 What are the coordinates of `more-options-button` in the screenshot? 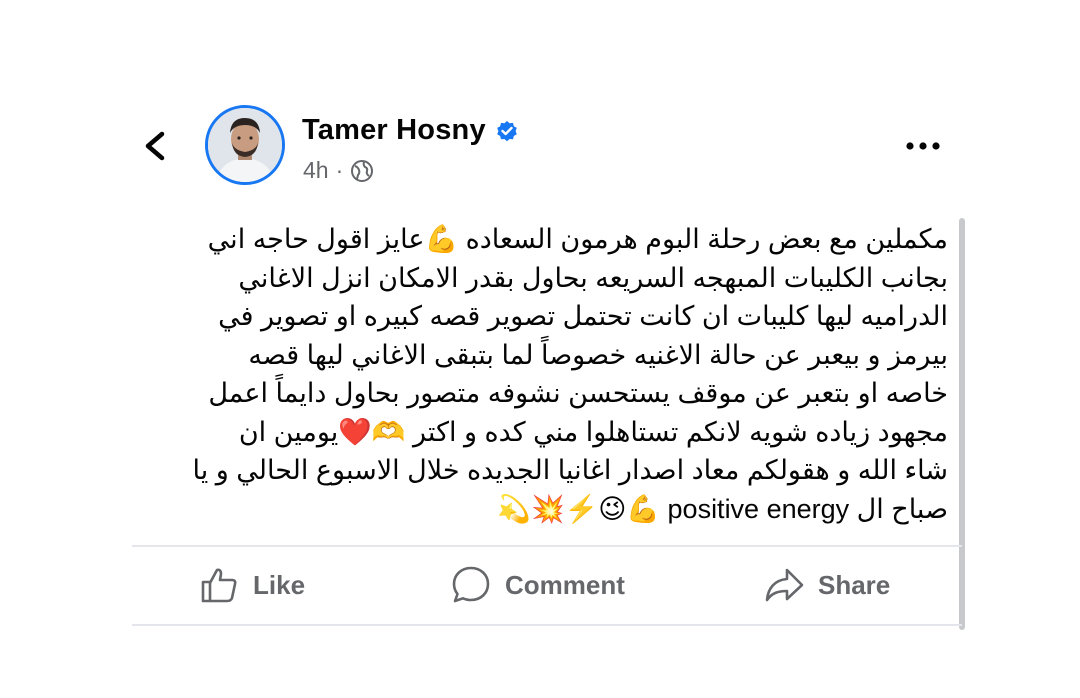 It's located at (923, 146).